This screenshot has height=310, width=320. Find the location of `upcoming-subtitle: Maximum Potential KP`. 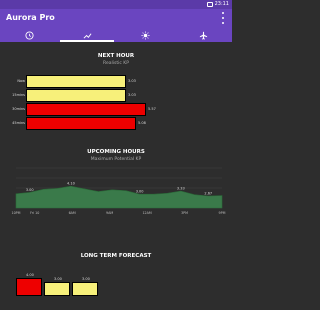

upcoming-subtitle: Maximum Potential KP is located at coordinates (116, 159).